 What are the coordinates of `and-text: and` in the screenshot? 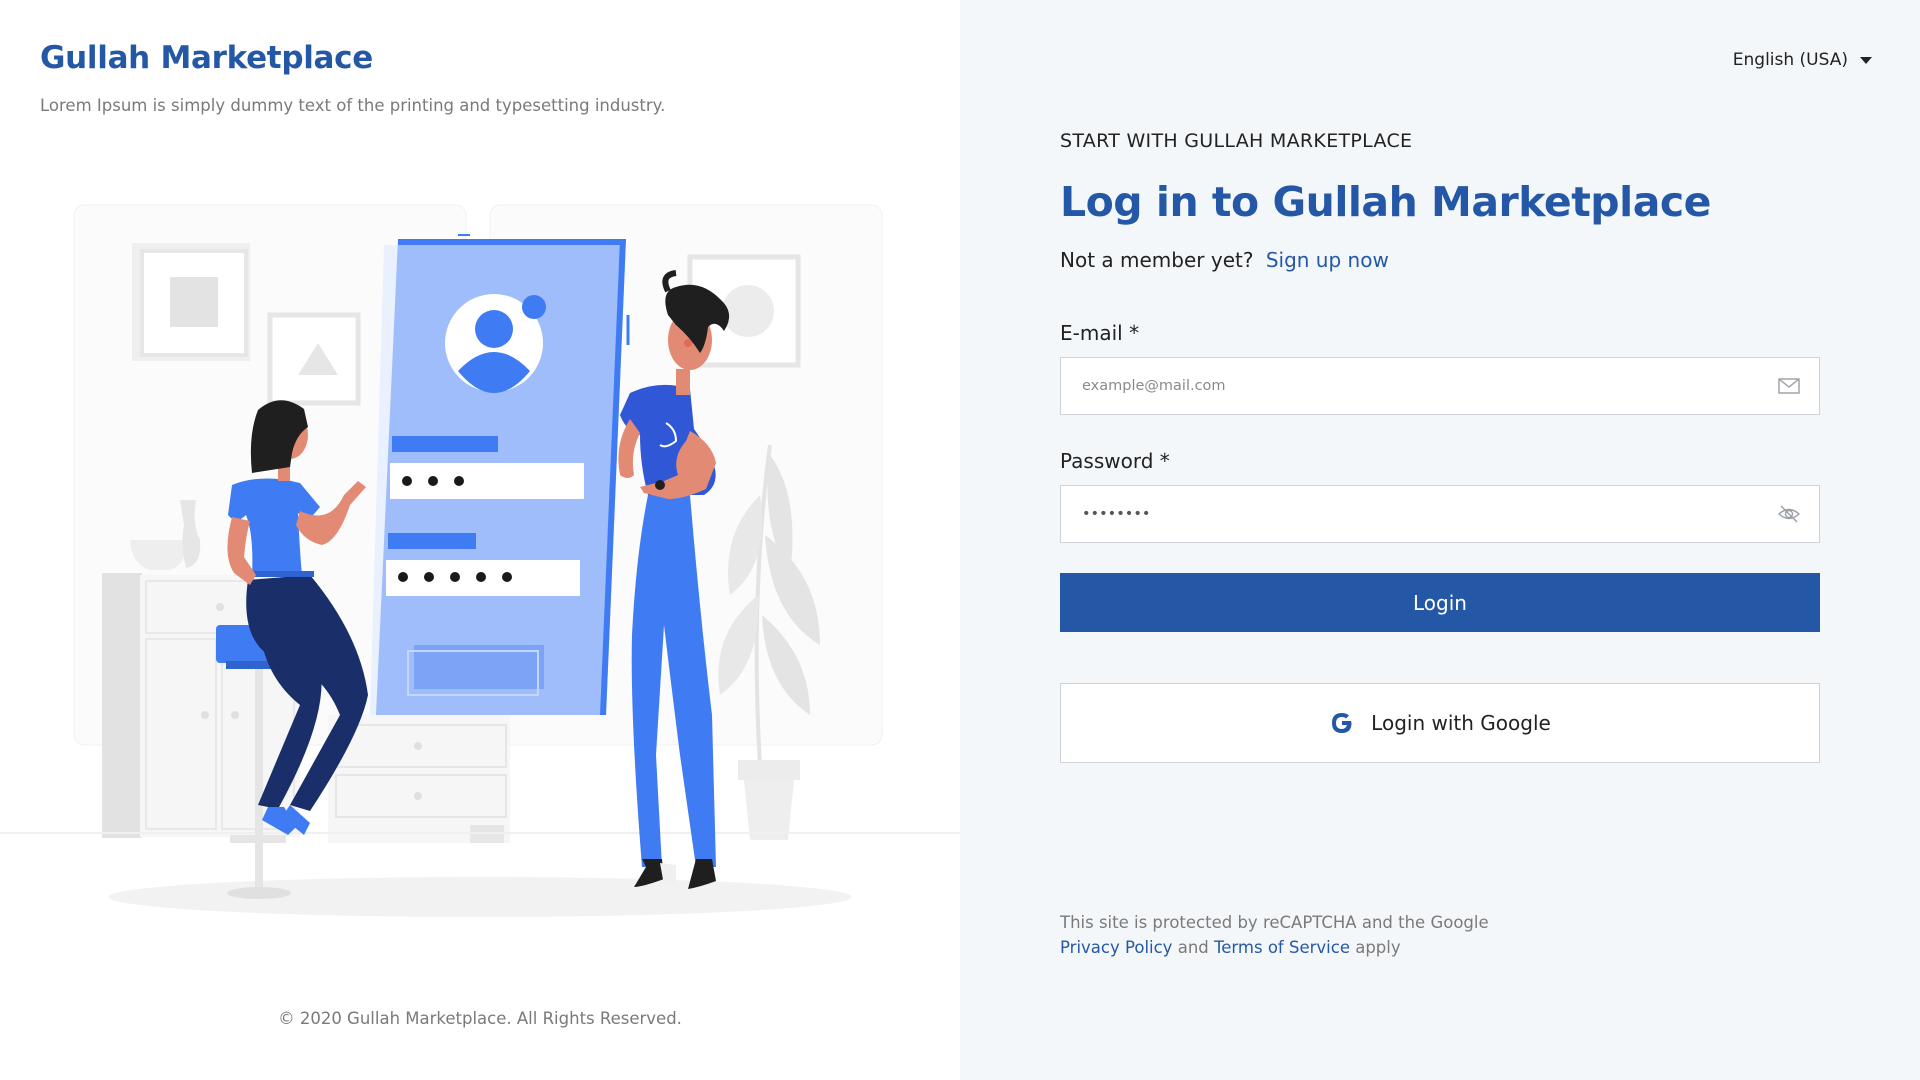 It's located at (1193, 947).